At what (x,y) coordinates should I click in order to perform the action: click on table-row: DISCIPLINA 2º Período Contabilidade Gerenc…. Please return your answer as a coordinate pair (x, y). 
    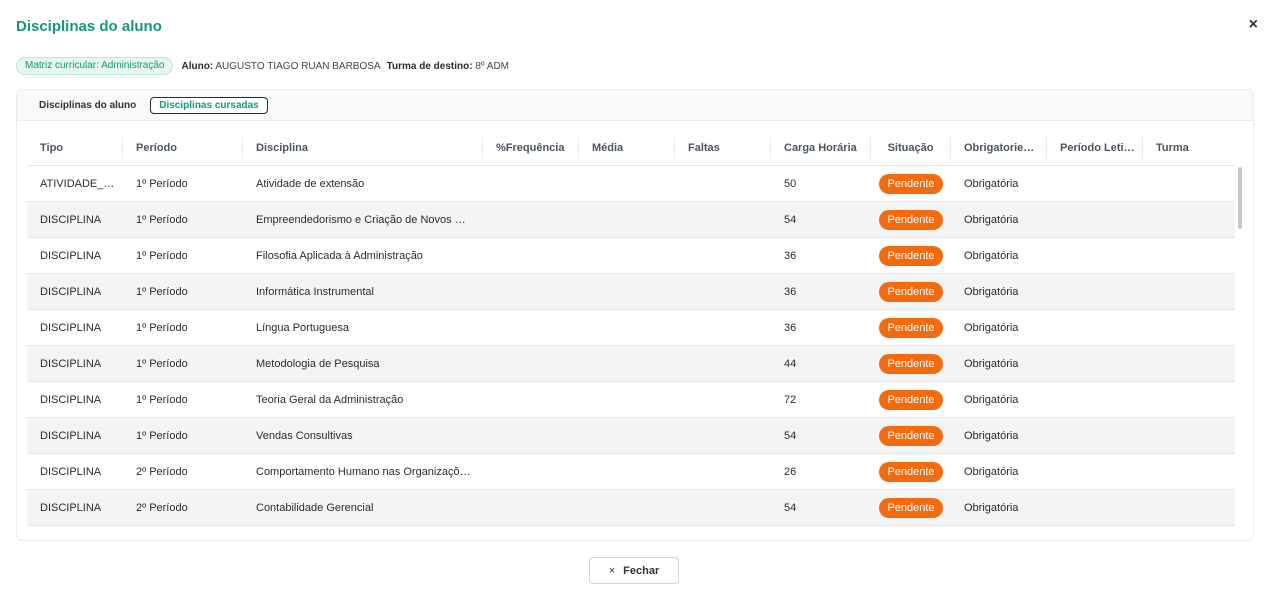
    Looking at the image, I should click on (631, 508).